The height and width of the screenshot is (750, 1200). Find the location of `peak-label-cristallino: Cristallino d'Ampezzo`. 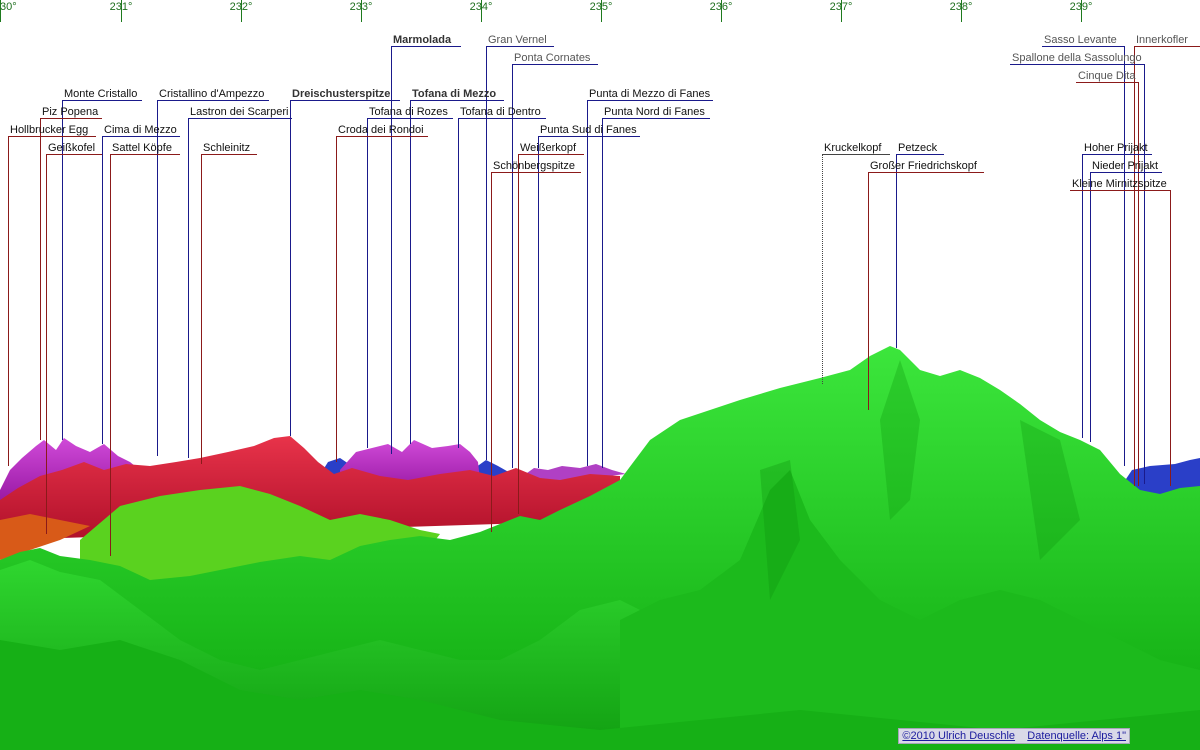

peak-label-cristallino: Cristallino d'Ampezzo is located at coordinates (212, 94).